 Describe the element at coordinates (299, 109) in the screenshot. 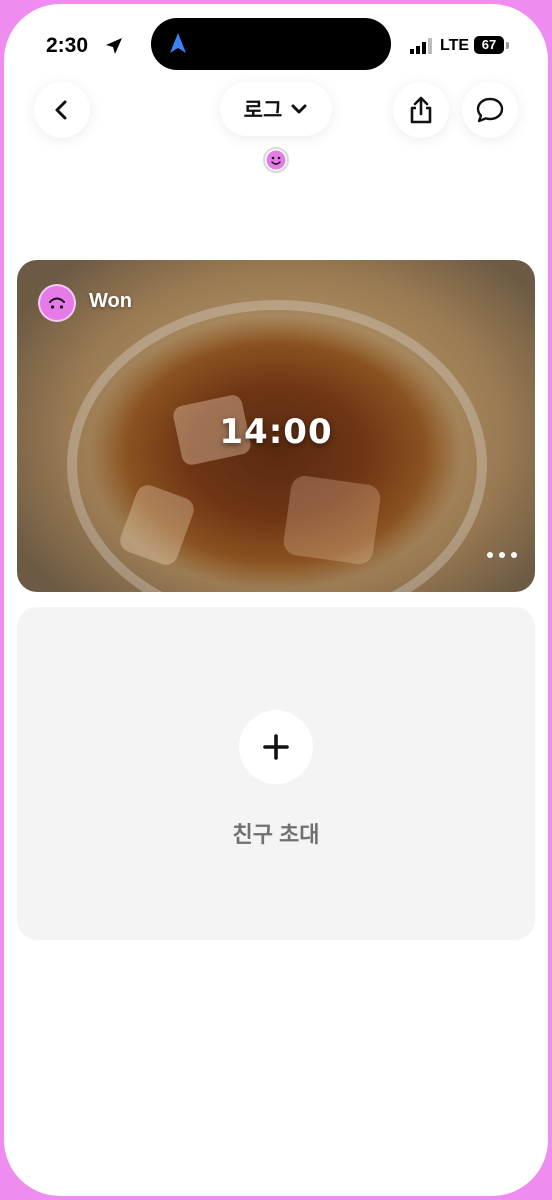

I see `chevron-down-icon` at that location.